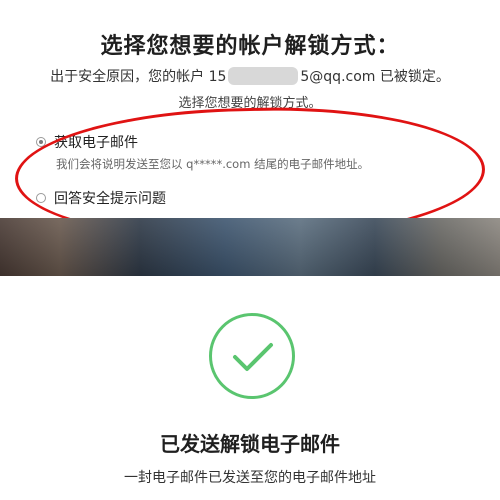 This screenshot has width=500, height=500. What do you see at coordinates (263, 76) in the screenshot?
I see `redacted-account-number` at bounding box center [263, 76].